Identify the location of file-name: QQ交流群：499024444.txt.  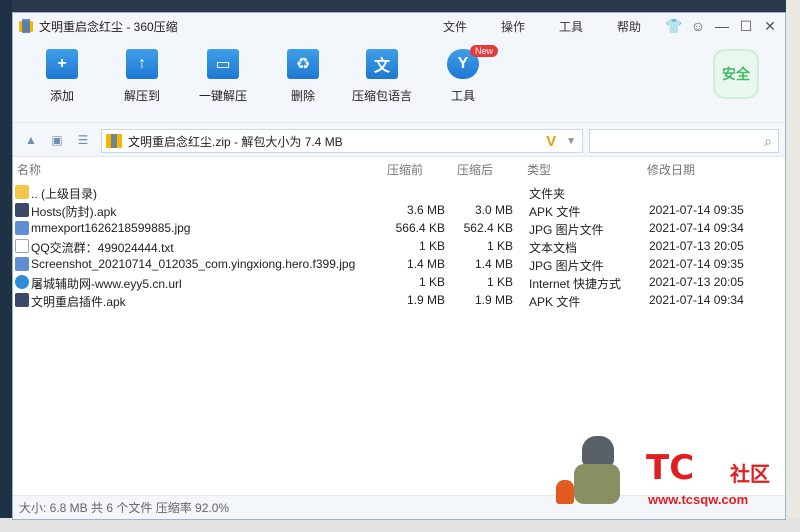
(102, 248).